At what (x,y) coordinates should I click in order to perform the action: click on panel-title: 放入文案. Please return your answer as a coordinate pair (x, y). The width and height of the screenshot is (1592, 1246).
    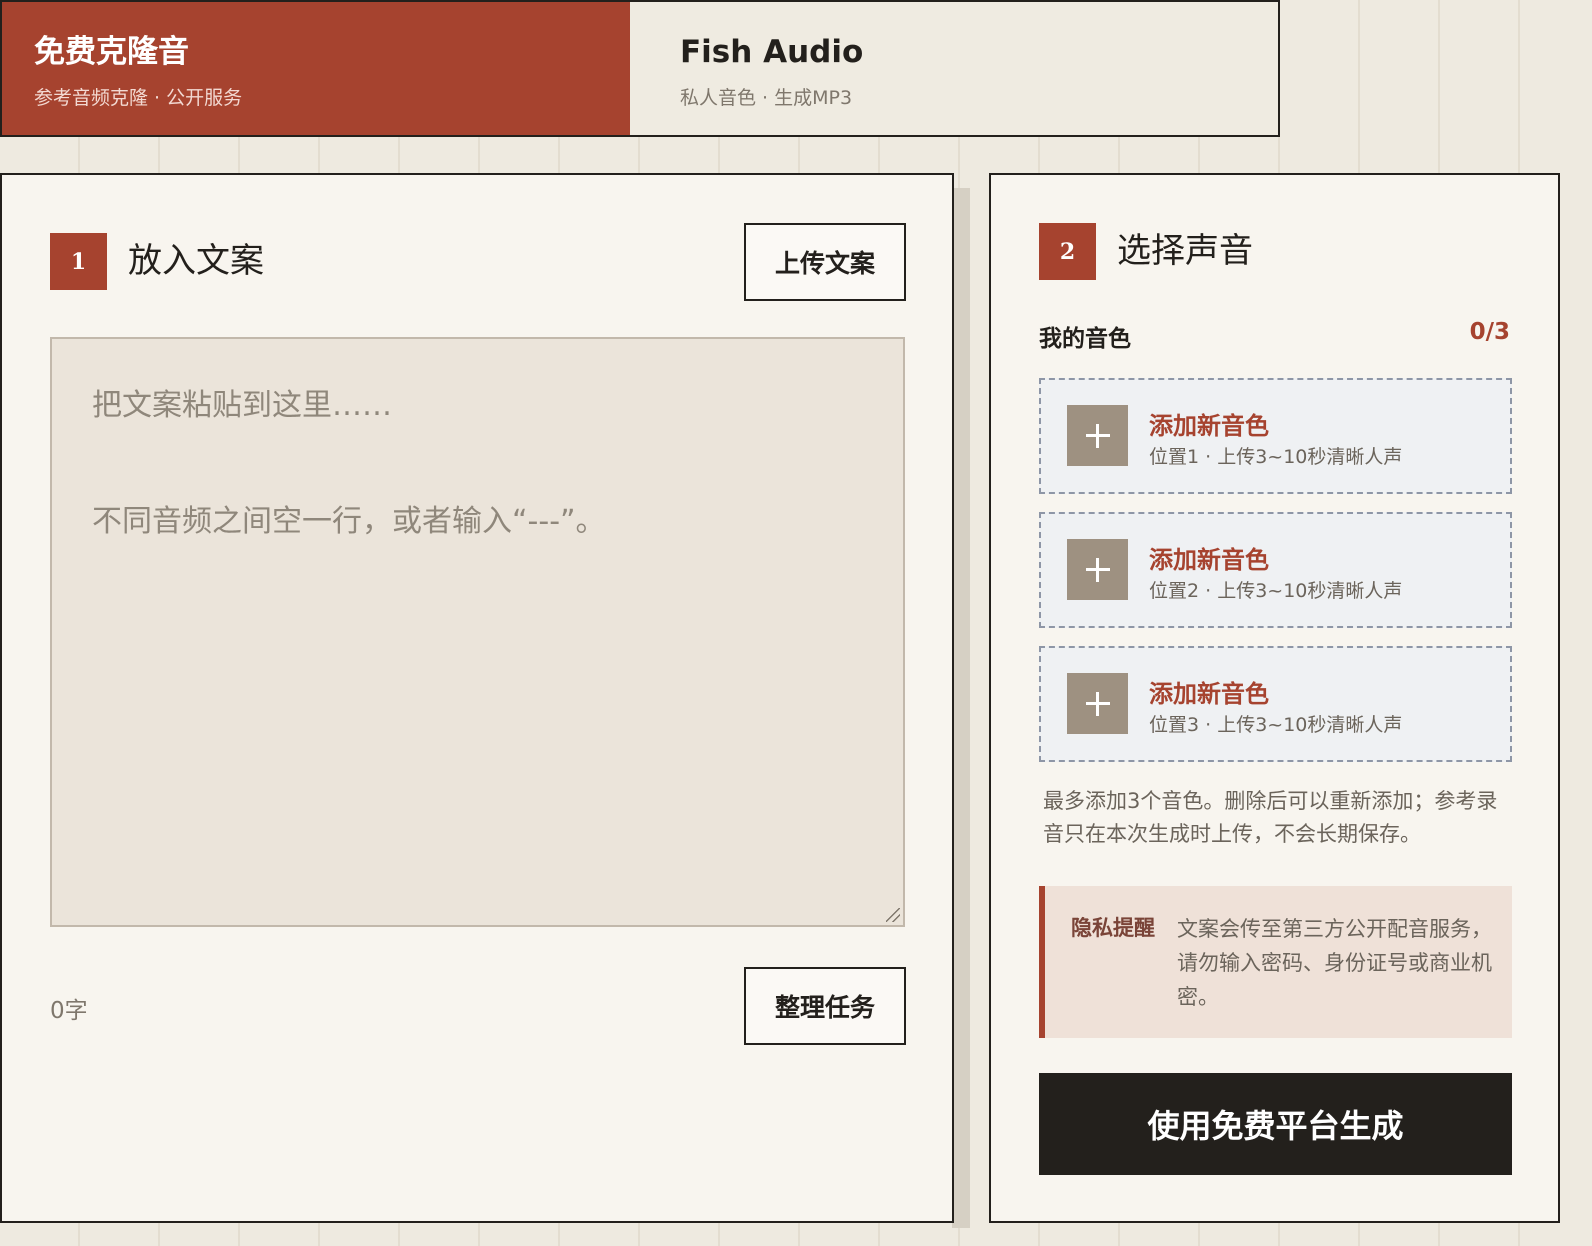
    Looking at the image, I should click on (196, 261).